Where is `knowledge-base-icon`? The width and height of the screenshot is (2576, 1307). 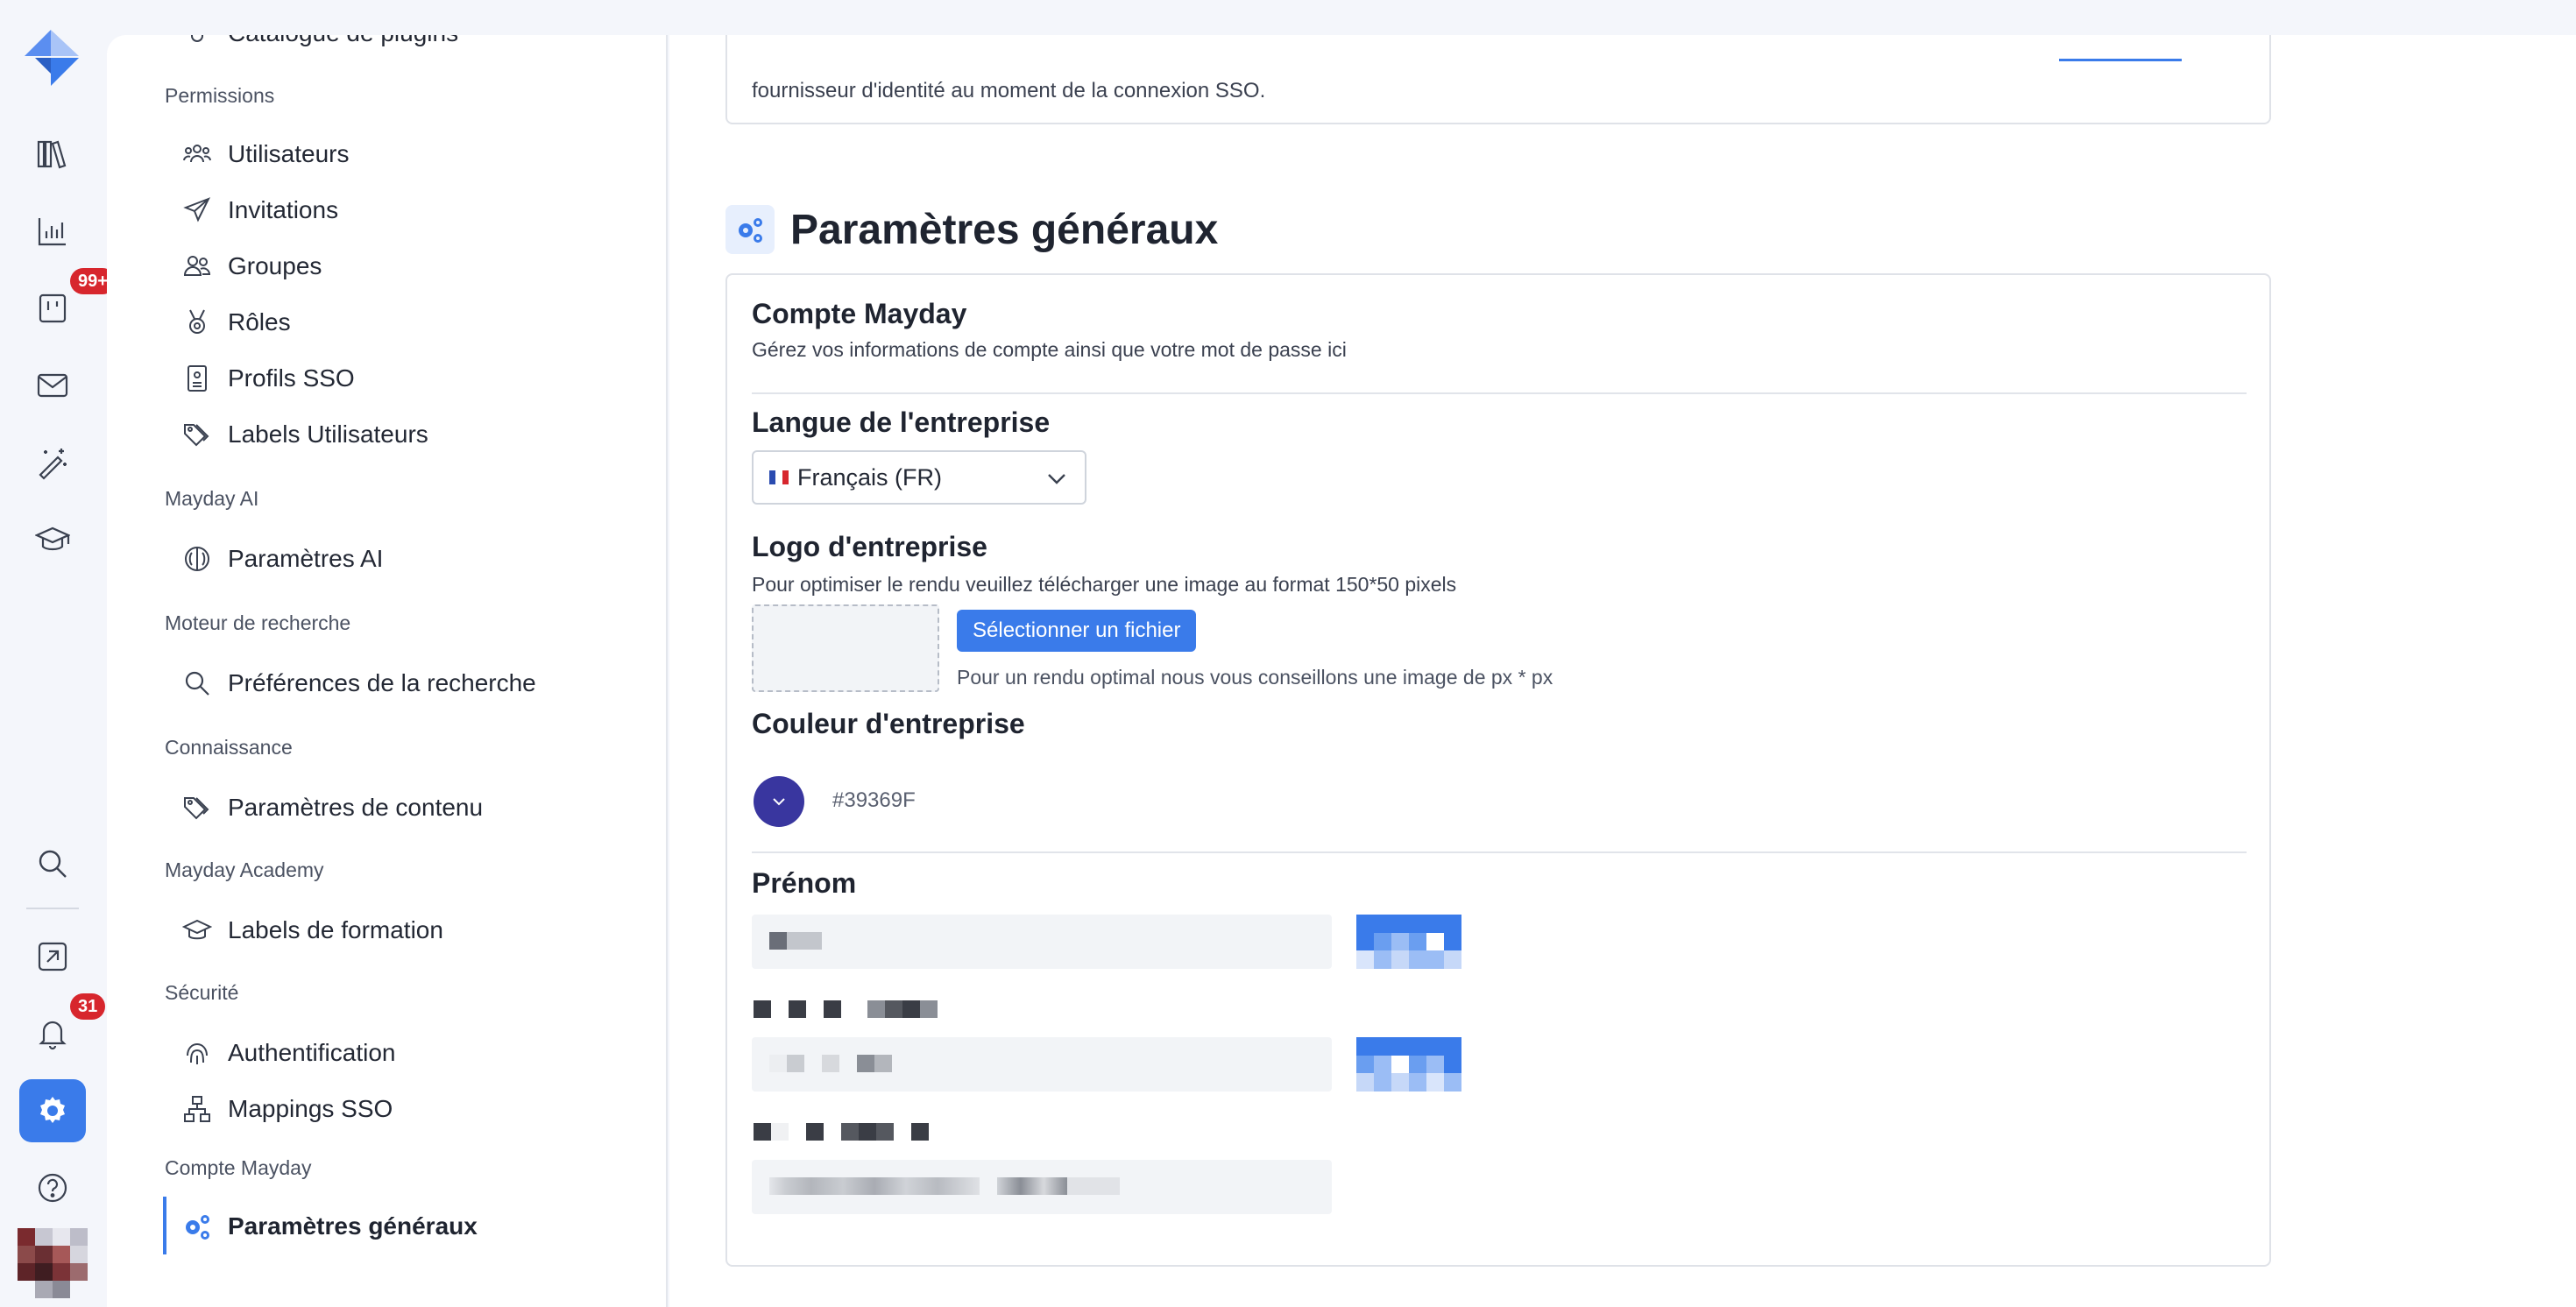
knowledge-base-icon is located at coordinates (52, 154).